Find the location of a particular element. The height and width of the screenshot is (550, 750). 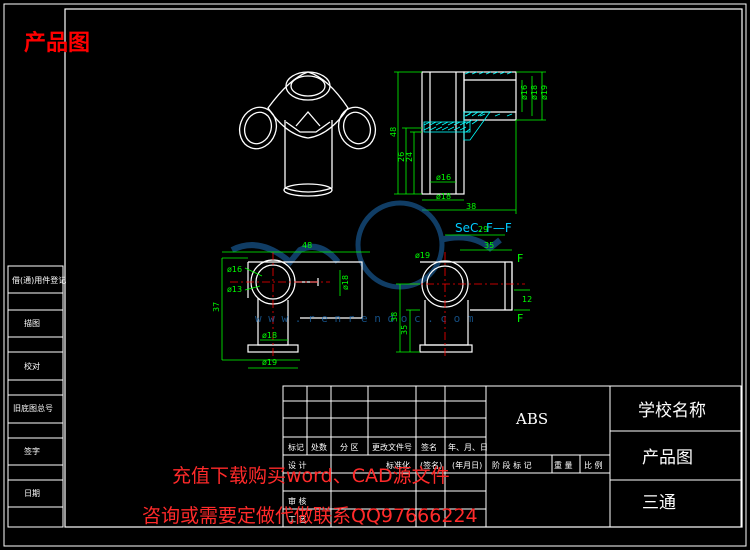

dim-front-48: 48 is located at coordinates (307, 245).